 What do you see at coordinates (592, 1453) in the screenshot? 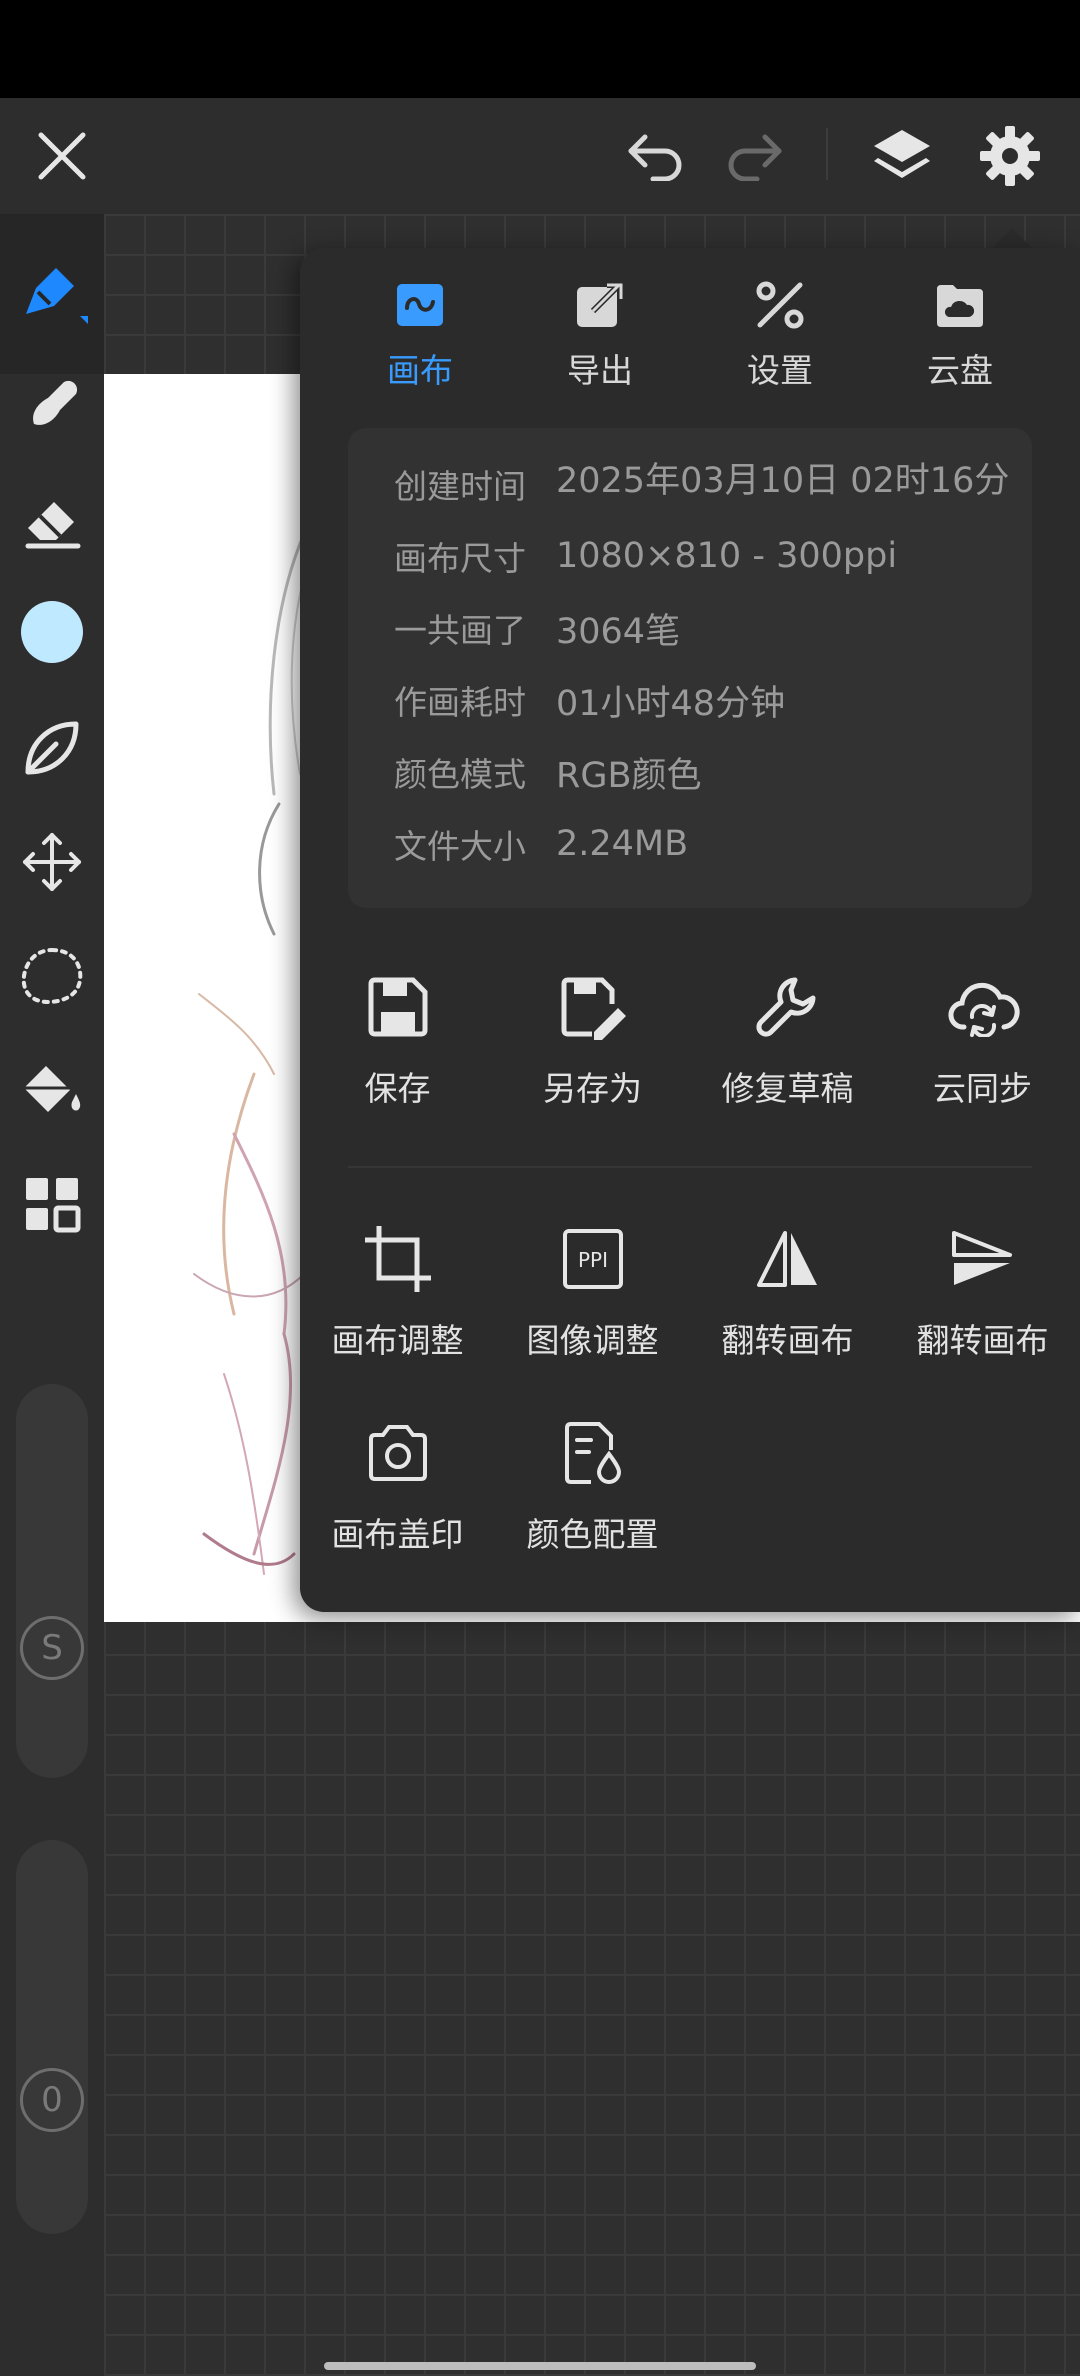
I see `color-profile-icon` at bounding box center [592, 1453].